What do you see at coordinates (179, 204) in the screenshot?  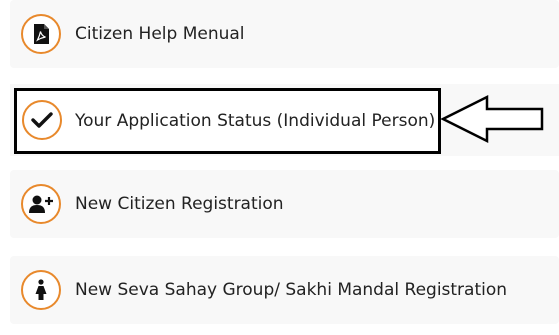 I see `menu-item-label: New Citizen Registration` at bounding box center [179, 204].